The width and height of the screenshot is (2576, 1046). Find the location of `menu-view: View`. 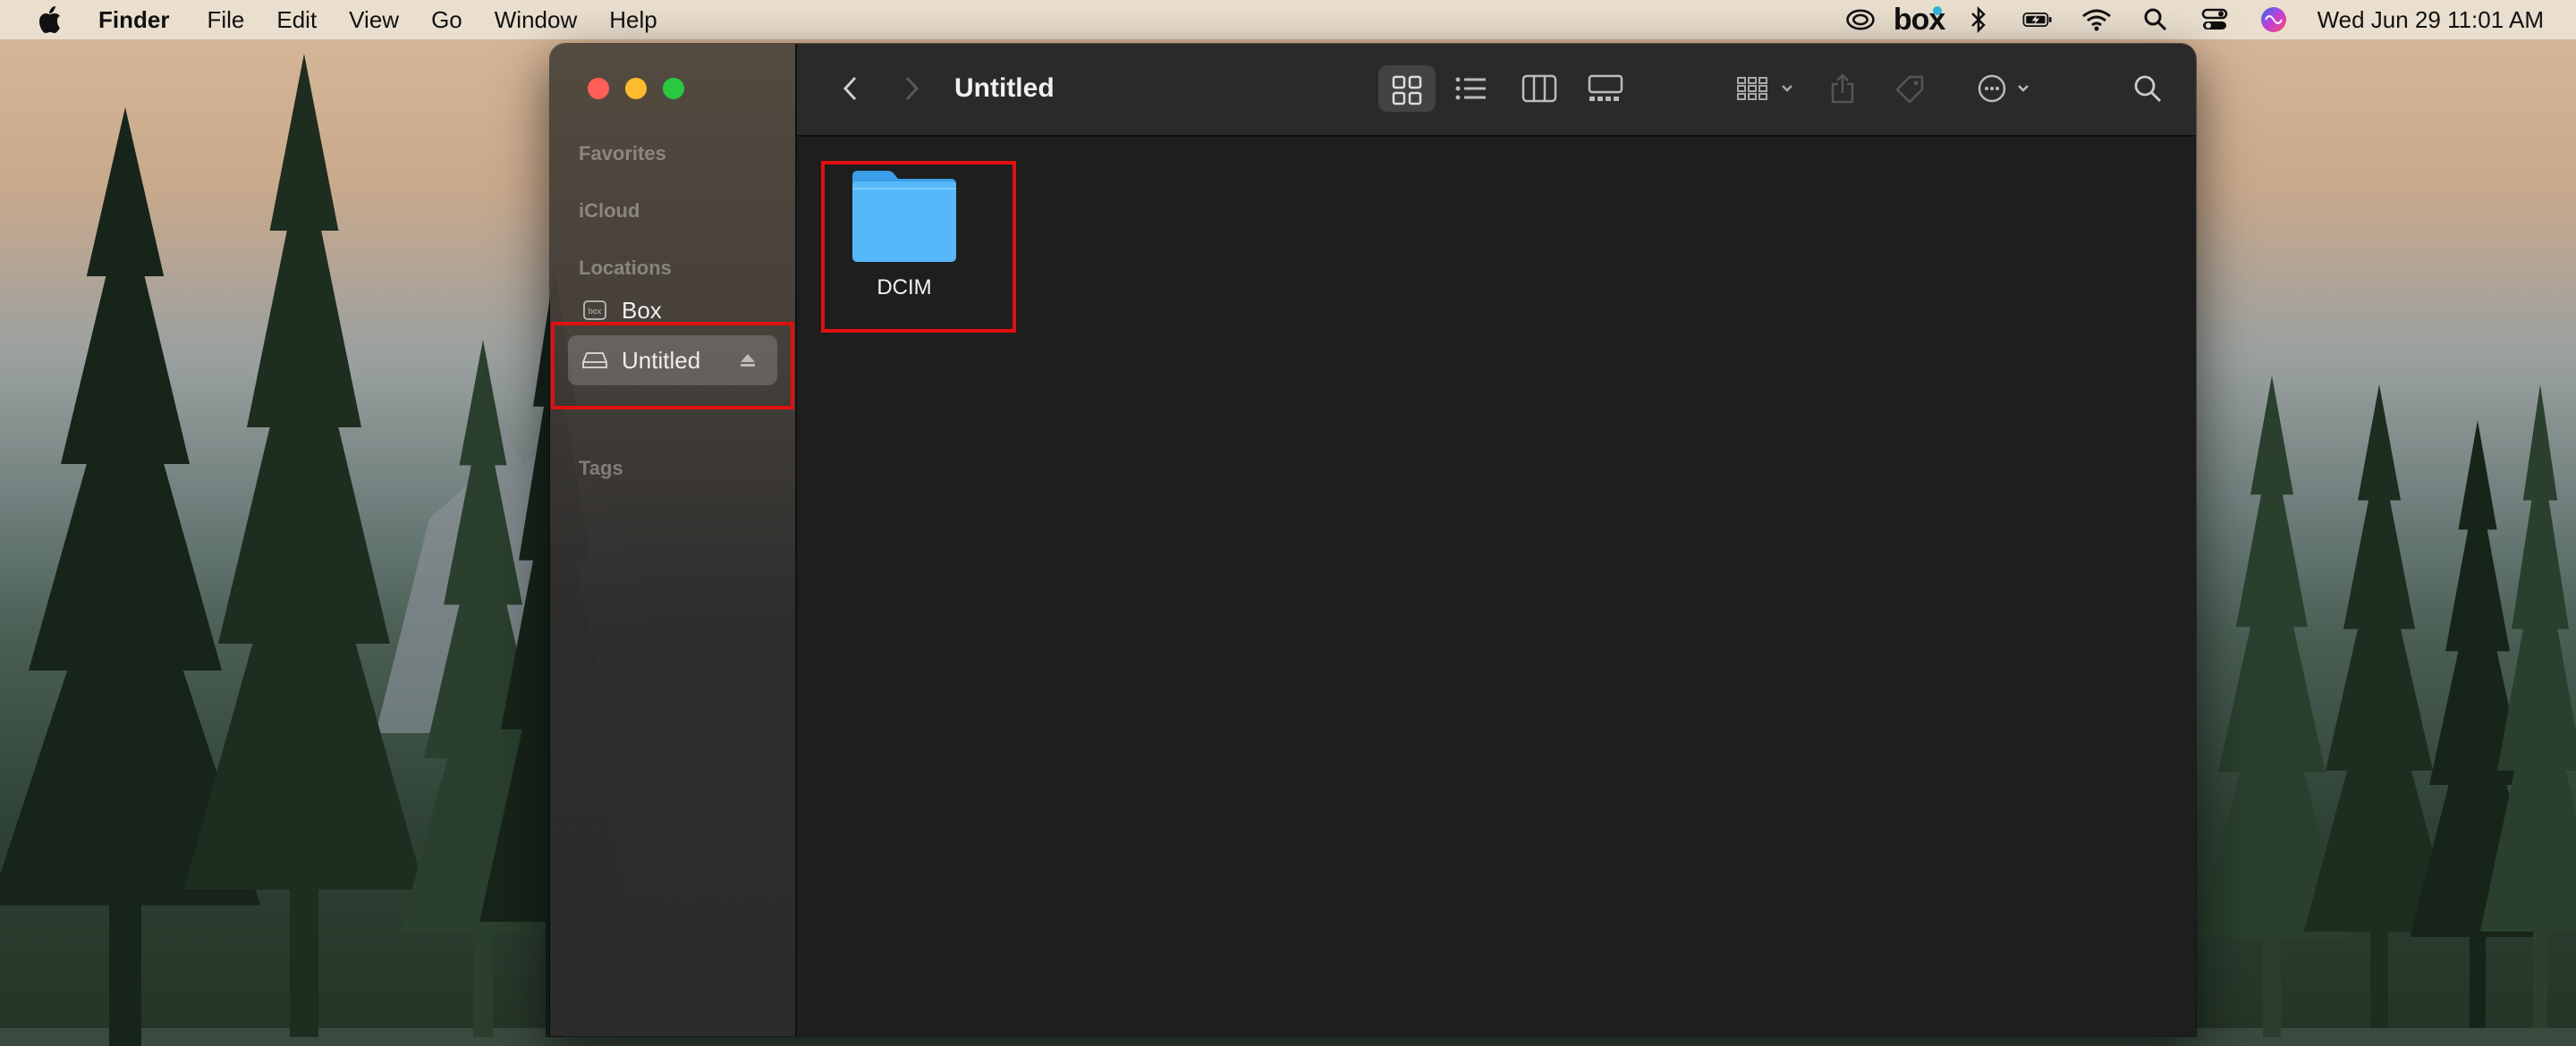

menu-view: View is located at coordinates (374, 20).